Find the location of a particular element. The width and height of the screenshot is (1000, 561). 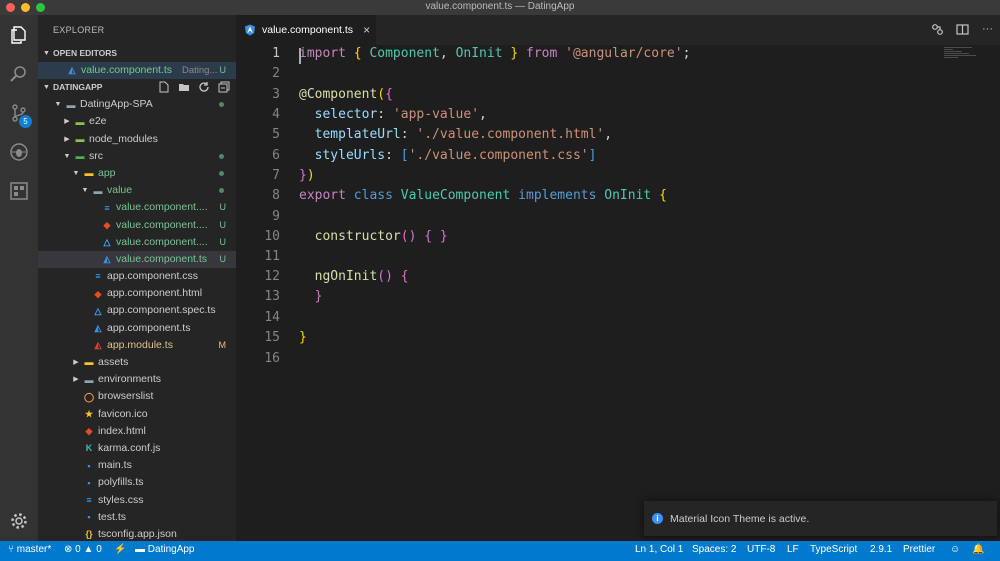

tree-file: △ value.component.... U is located at coordinates (137, 242).